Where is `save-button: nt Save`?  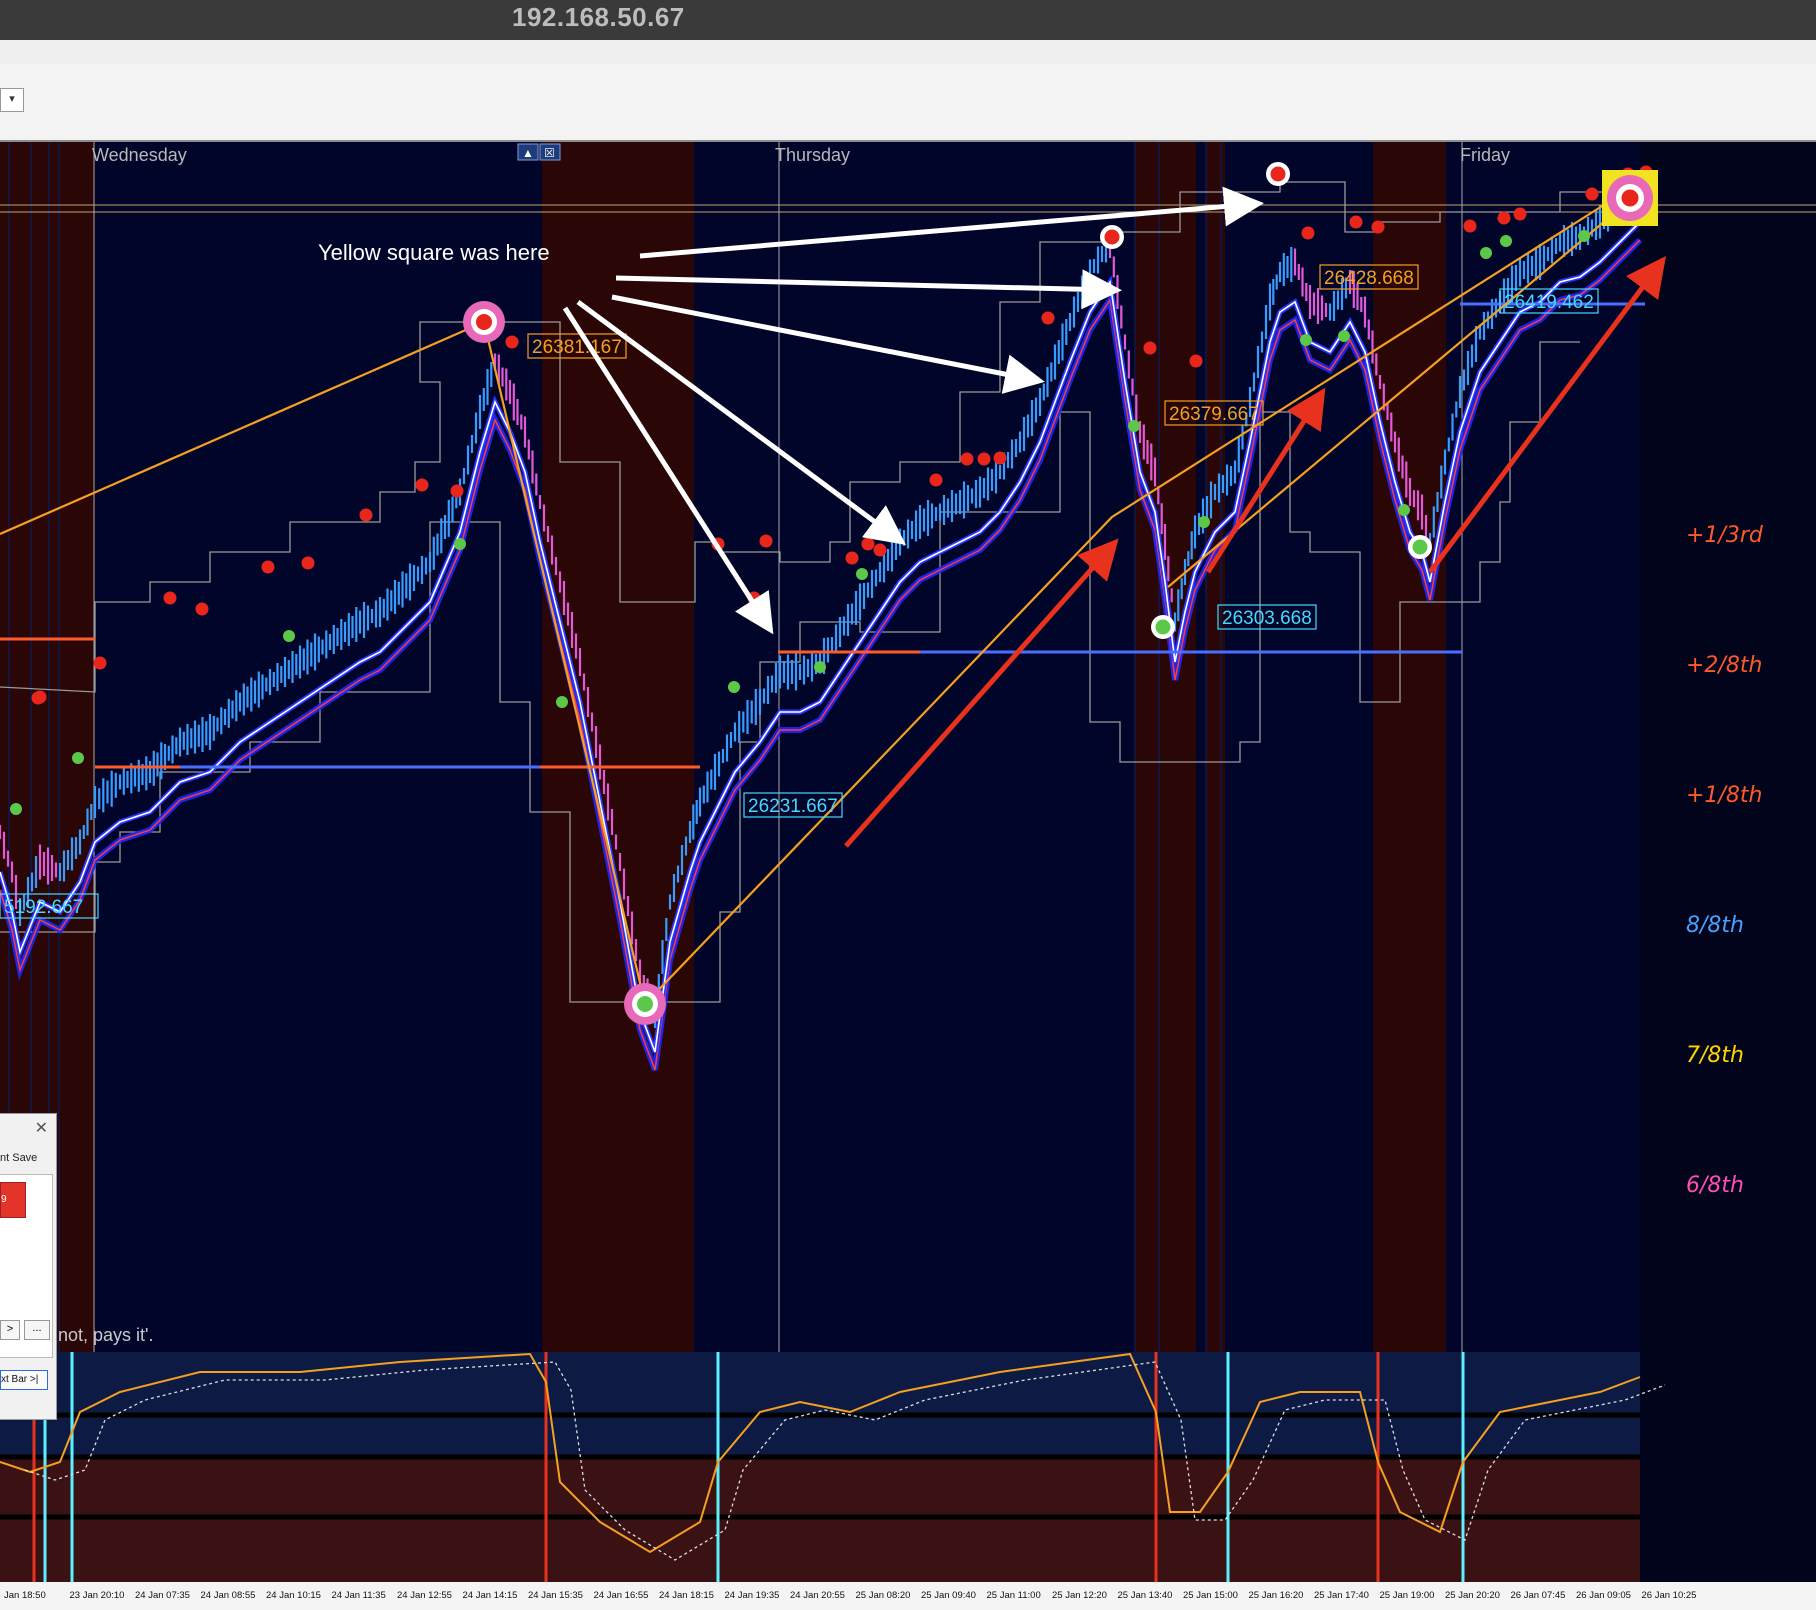 save-button: nt Save is located at coordinates (18, 1158).